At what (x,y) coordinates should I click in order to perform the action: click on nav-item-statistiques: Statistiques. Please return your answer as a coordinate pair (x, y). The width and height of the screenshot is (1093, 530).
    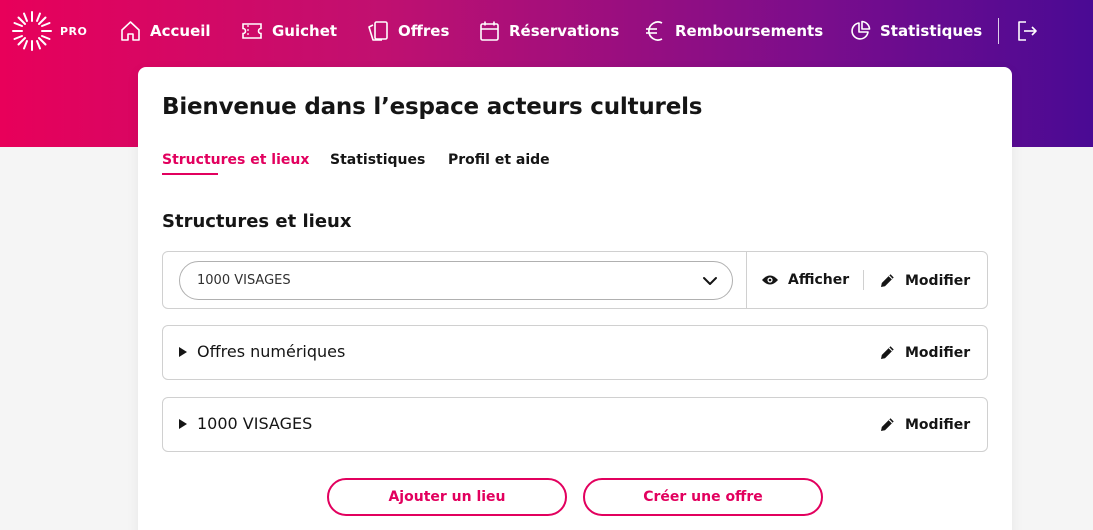
    Looking at the image, I should click on (915, 31).